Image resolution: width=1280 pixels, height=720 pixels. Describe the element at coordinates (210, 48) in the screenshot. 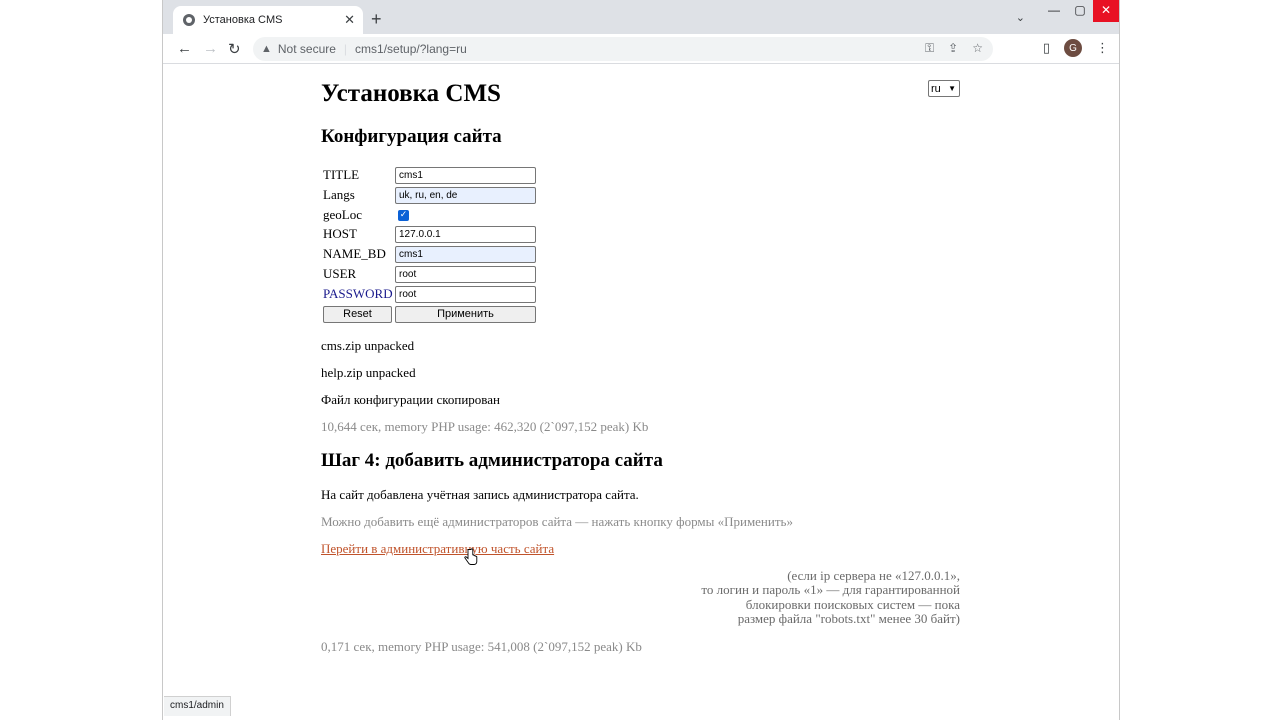

I see `forward-button: →` at that location.